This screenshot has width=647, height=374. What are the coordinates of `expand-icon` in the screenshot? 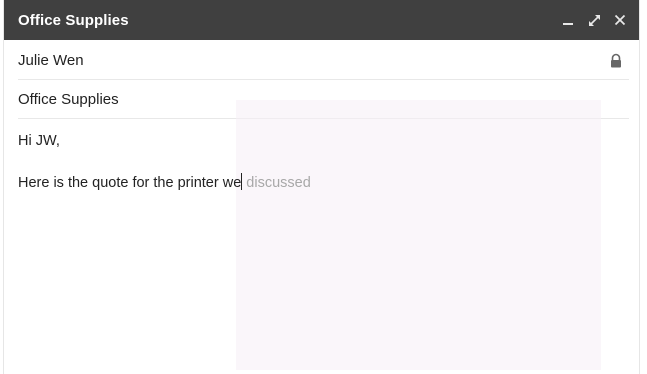 It's located at (594, 20).